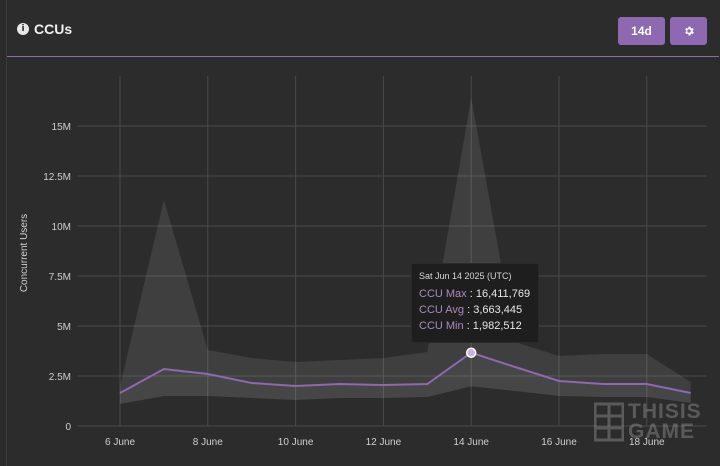 The width and height of the screenshot is (720, 466). I want to click on watermark-logo: THISIS GAME, so click(648, 421).